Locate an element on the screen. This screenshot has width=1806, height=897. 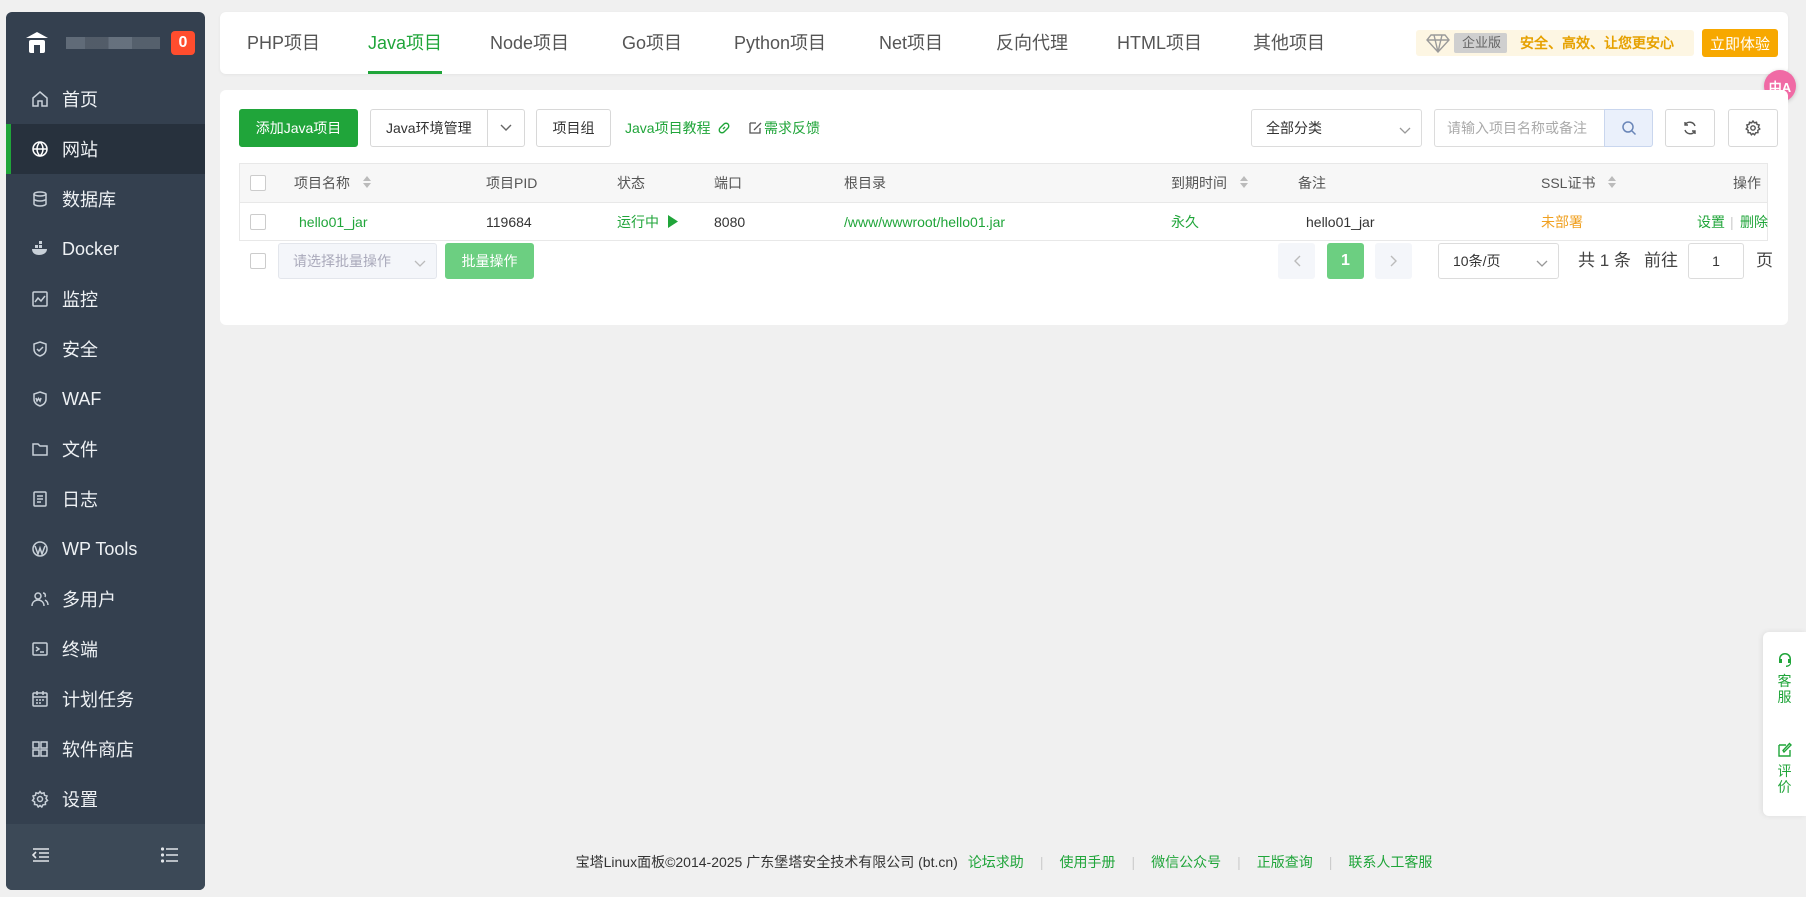
tab-php: PHP项目 is located at coordinates (283, 43).